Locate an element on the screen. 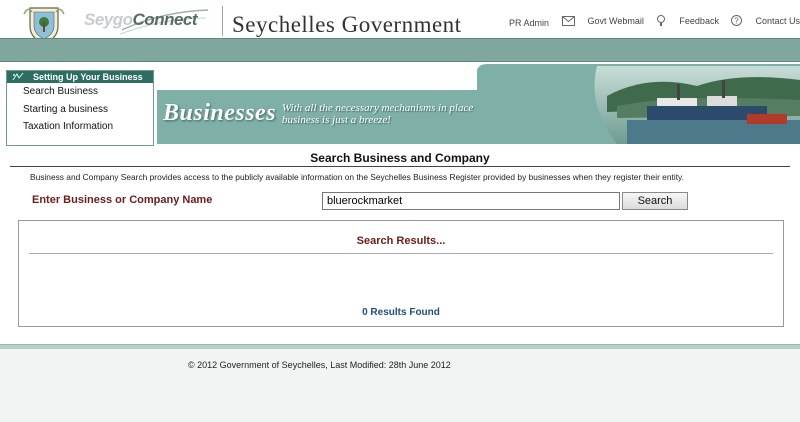 The width and height of the screenshot is (800, 422). results-count: 0 Results Found is located at coordinates (401, 312).